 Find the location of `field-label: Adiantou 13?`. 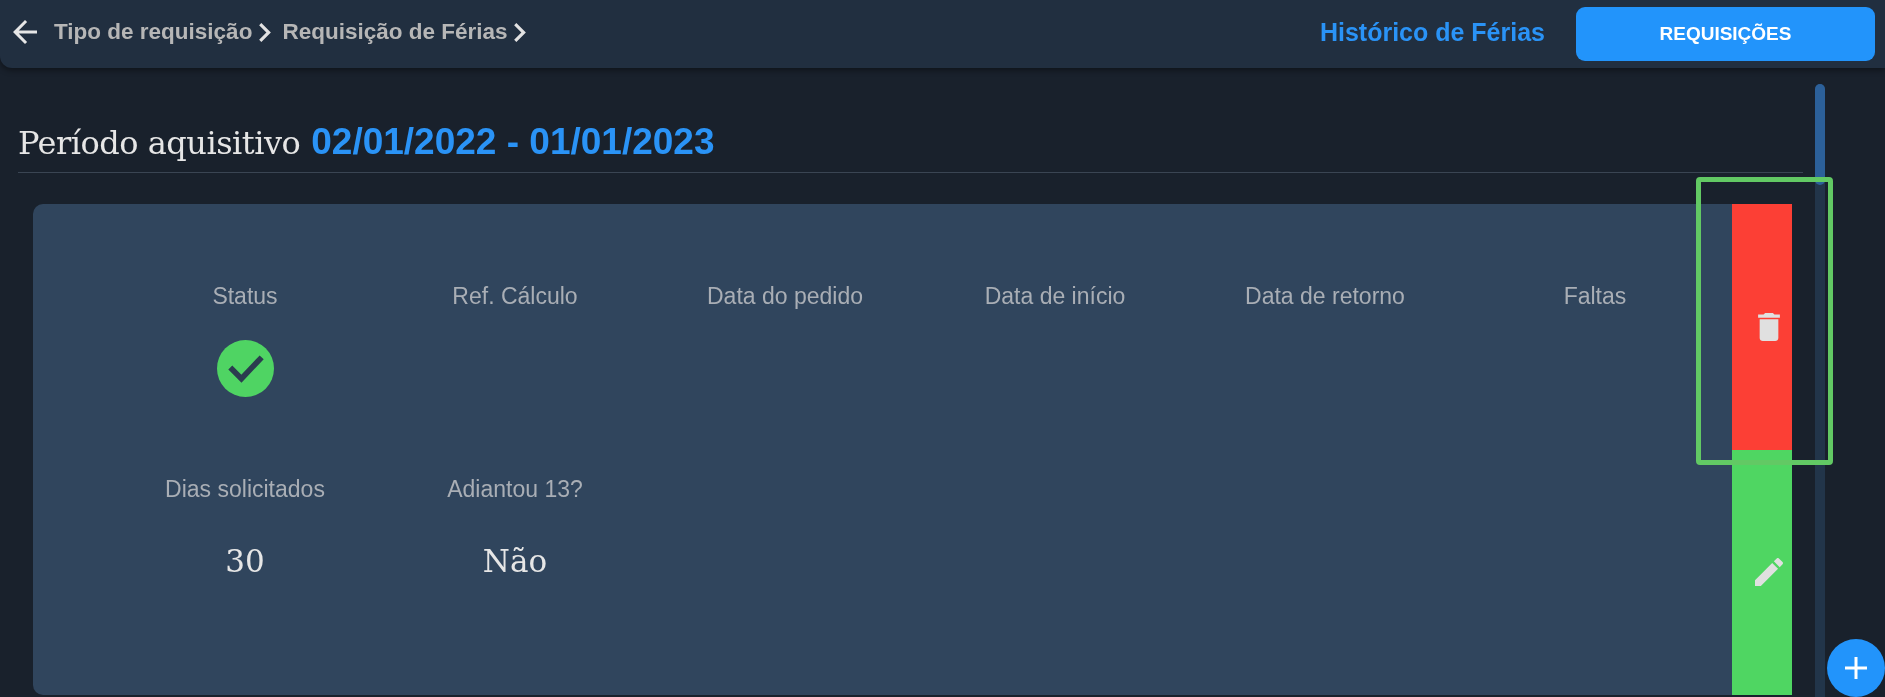

field-label: Adiantou 13? is located at coordinates (515, 489).